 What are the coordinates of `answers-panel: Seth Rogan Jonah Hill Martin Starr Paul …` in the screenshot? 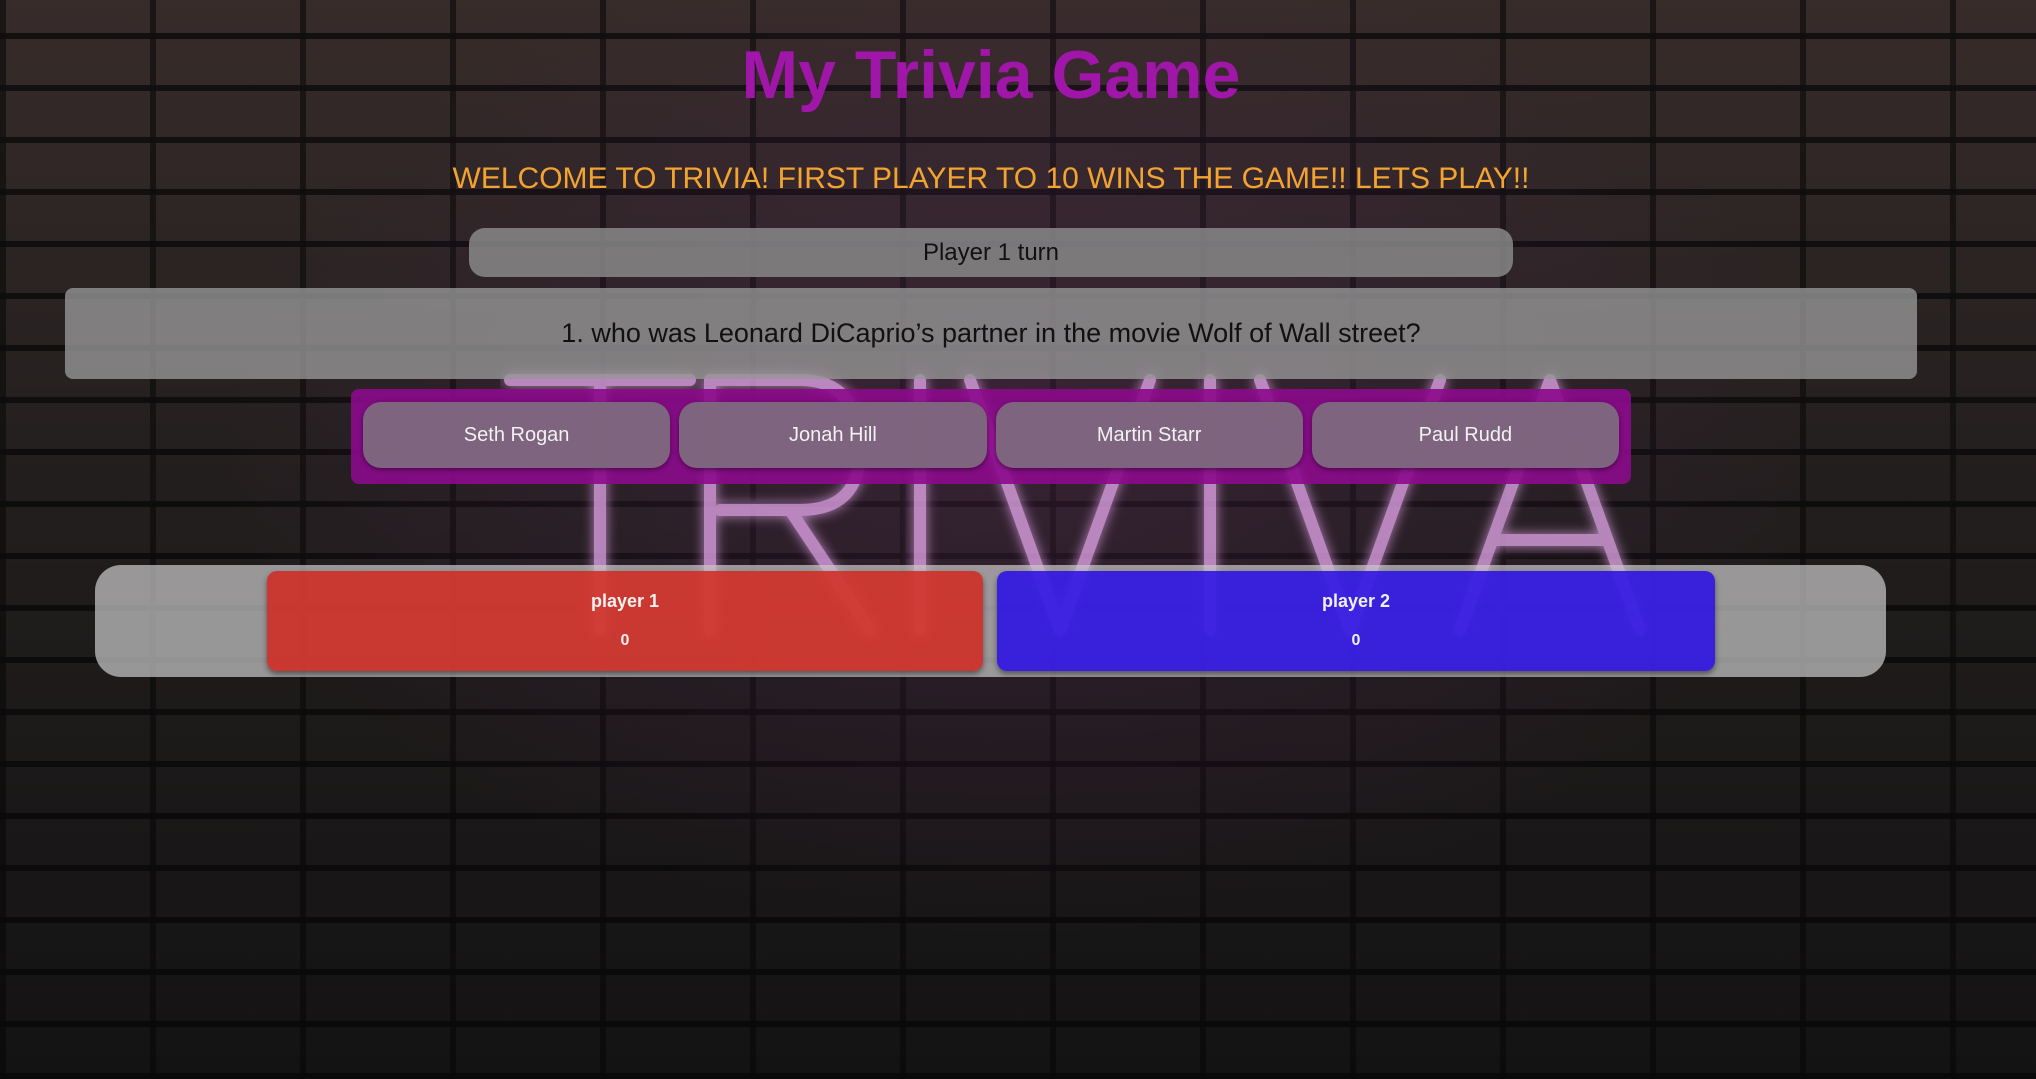 It's located at (991, 436).